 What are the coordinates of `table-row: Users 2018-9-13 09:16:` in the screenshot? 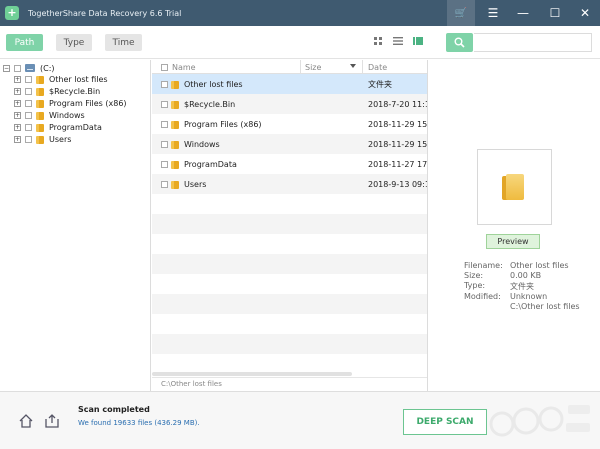 It's located at (289, 184).